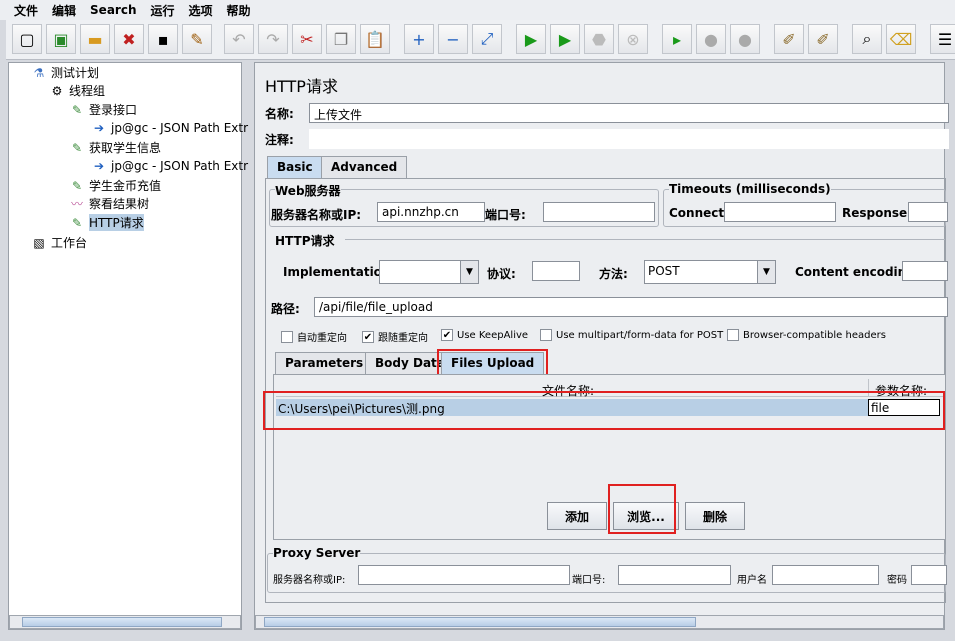  What do you see at coordinates (341, 39) in the screenshot?
I see `copy-icon: ❐` at bounding box center [341, 39].